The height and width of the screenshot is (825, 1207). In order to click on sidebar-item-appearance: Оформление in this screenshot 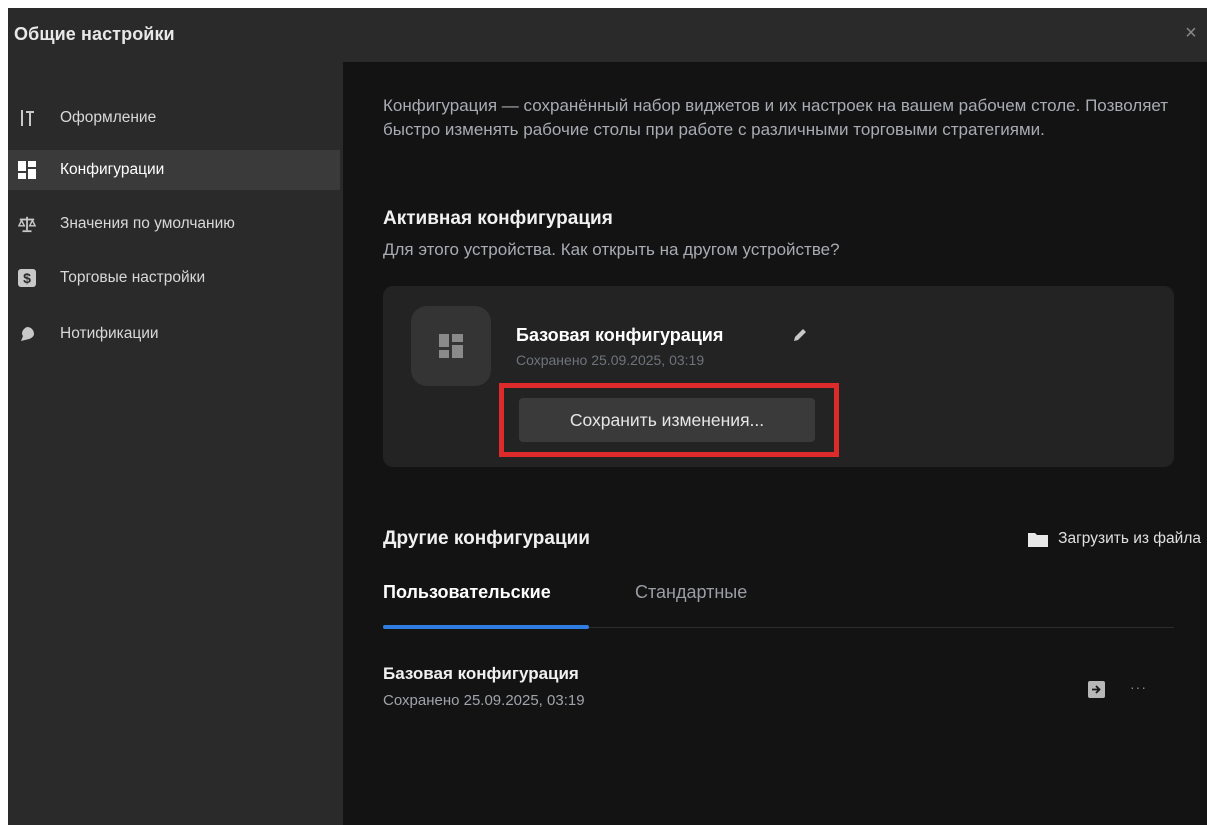, I will do `click(174, 118)`.